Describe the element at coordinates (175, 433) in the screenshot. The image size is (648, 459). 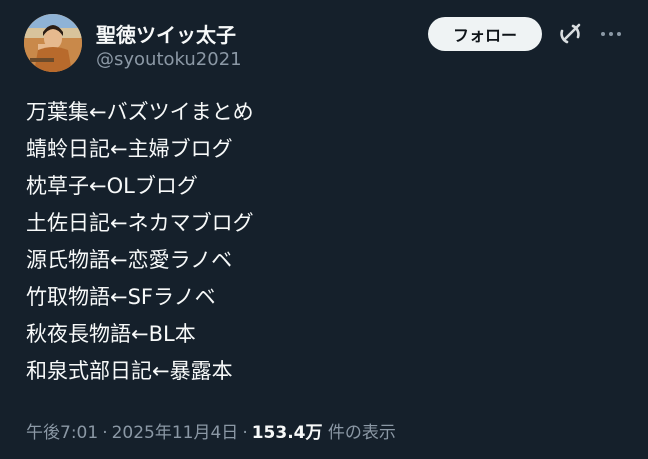
I see `tweet-date: 2025年11月4日` at that location.